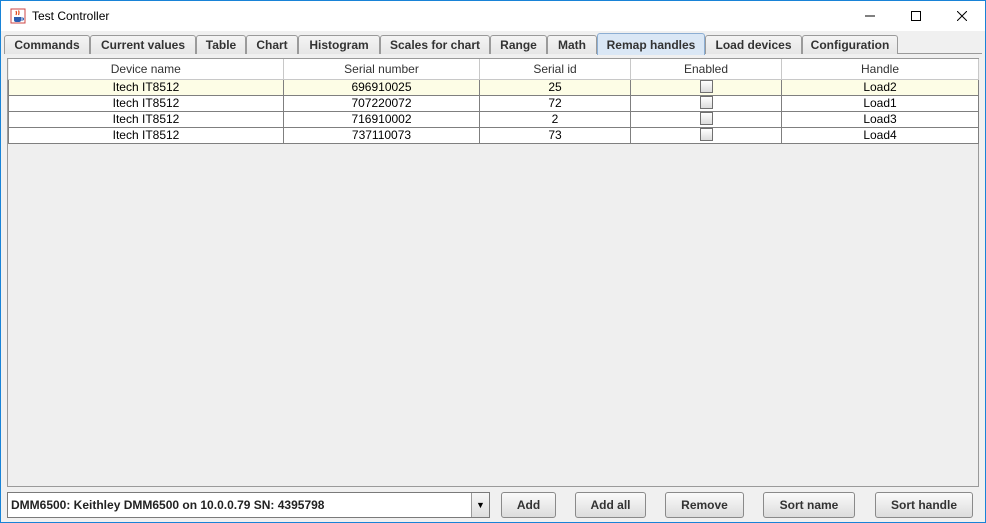 This screenshot has height=523, width=986. Describe the element at coordinates (706, 69) in the screenshot. I see `column-header-enabled: Enabled` at that location.